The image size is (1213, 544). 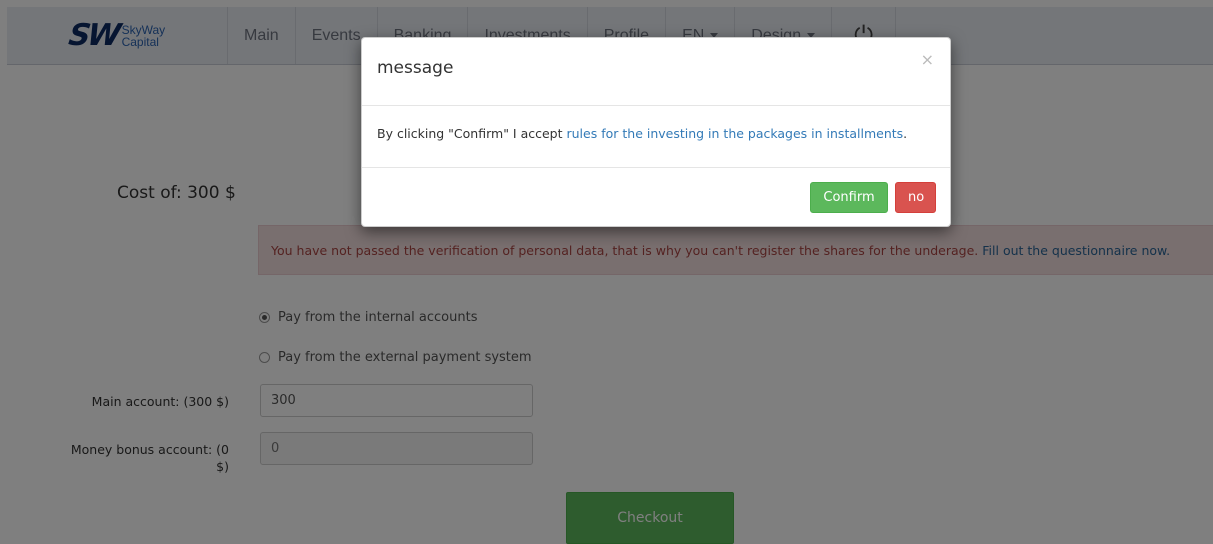 What do you see at coordinates (927, 59) in the screenshot?
I see `close-icon: ×` at bounding box center [927, 59].